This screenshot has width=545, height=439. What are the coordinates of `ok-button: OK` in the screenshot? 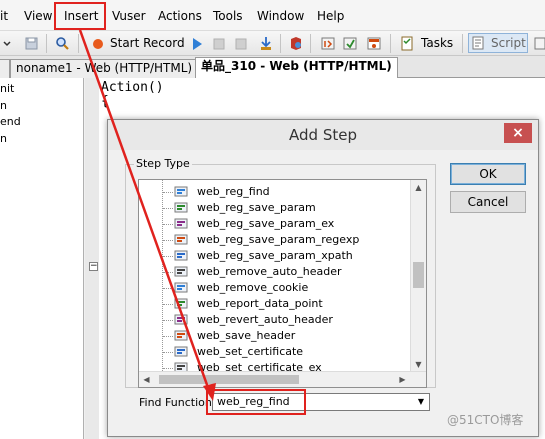 It's located at (488, 174).